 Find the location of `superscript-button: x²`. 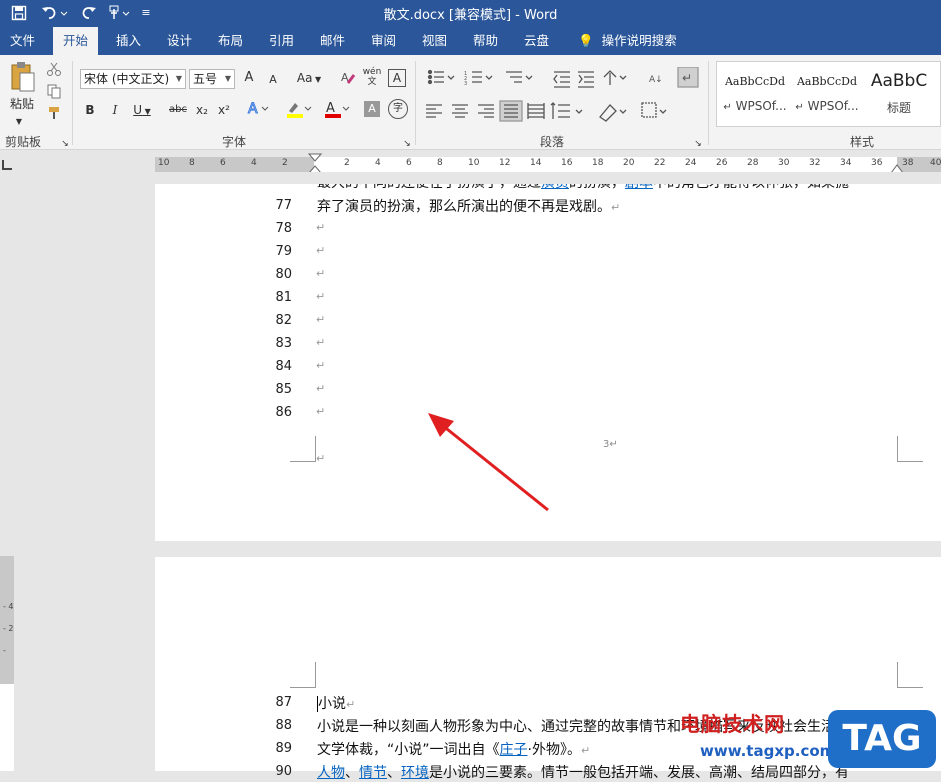

superscript-button: x² is located at coordinates (224, 110).